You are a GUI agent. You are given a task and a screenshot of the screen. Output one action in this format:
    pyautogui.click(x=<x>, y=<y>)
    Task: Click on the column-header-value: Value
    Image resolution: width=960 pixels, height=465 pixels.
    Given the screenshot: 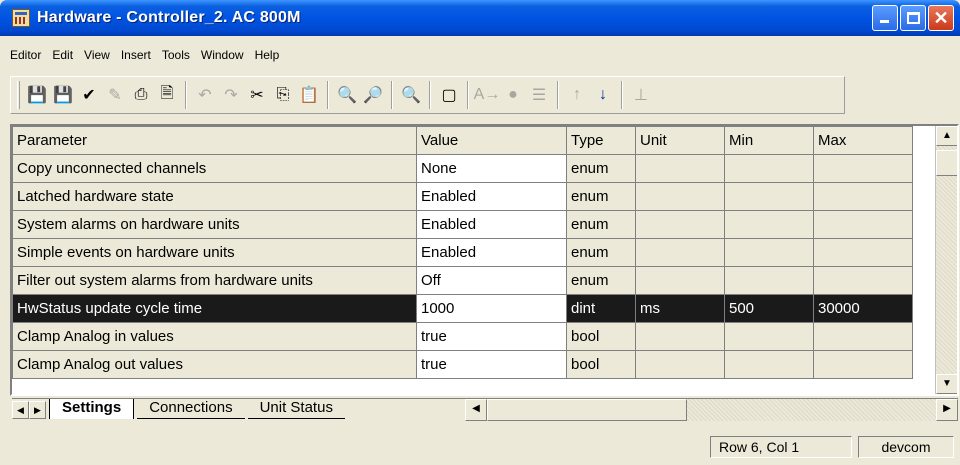 What is the action you would take?
    pyautogui.click(x=491, y=140)
    